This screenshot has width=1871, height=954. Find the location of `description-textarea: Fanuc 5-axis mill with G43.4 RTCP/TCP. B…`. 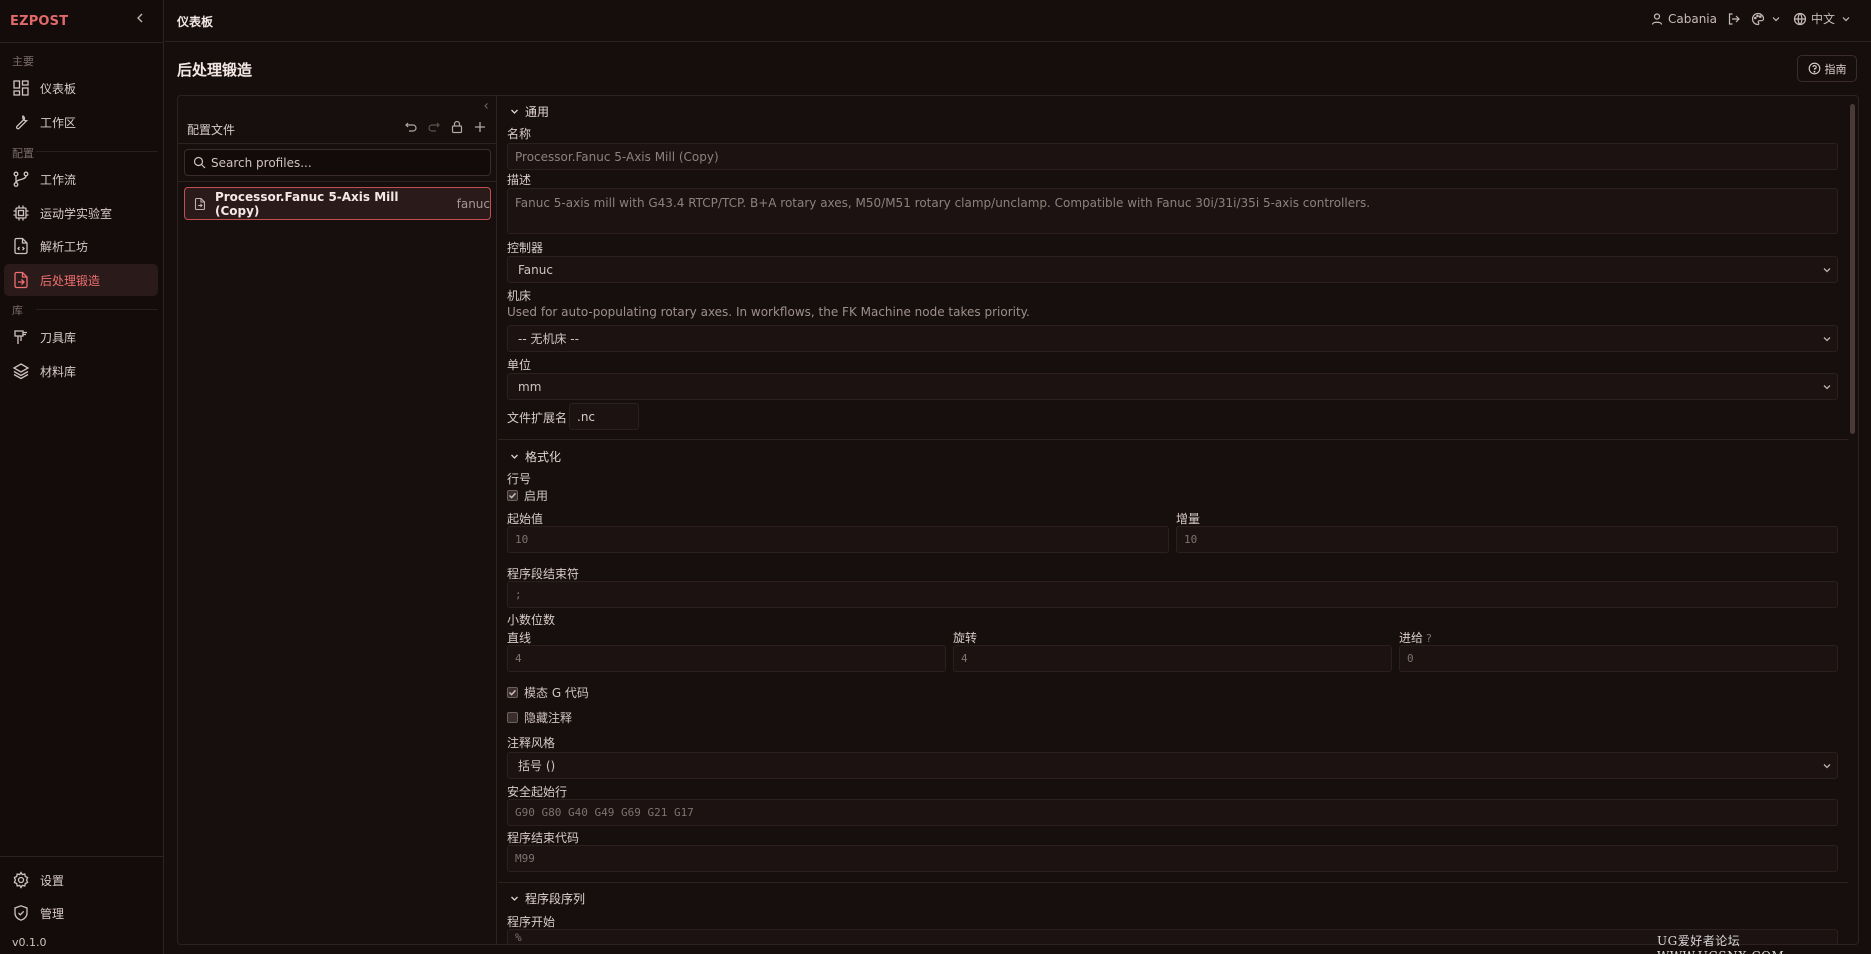

description-textarea: Fanuc 5-axis mill with G43.4 RTCP/TCP. B… is located at coordinates (1172, 211).